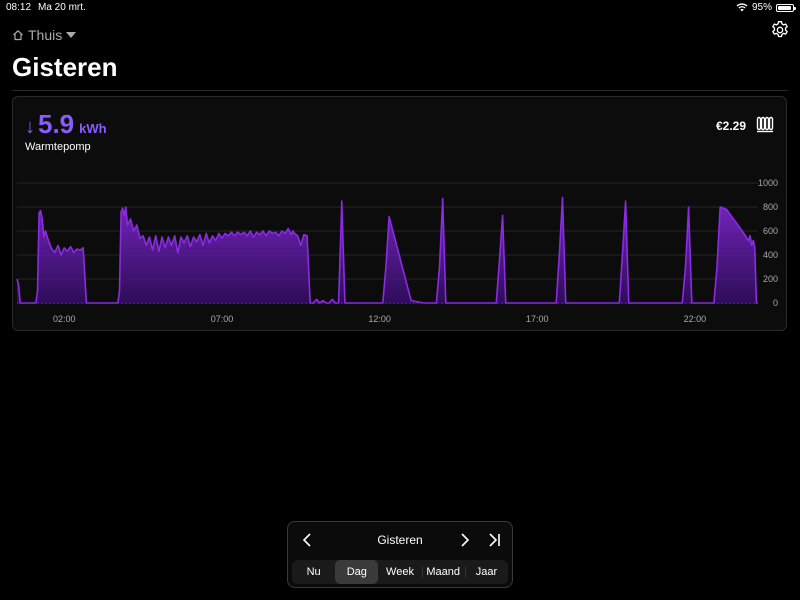  What do you see at coordinates (486, 572) in the screenshot?
I see `tab-jaar: Jaar` at bounding box center [486, 572].